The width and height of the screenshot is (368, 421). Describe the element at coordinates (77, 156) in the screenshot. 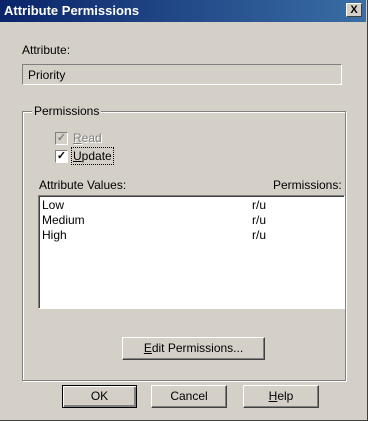

I see `update-label-accel: U` at that location.